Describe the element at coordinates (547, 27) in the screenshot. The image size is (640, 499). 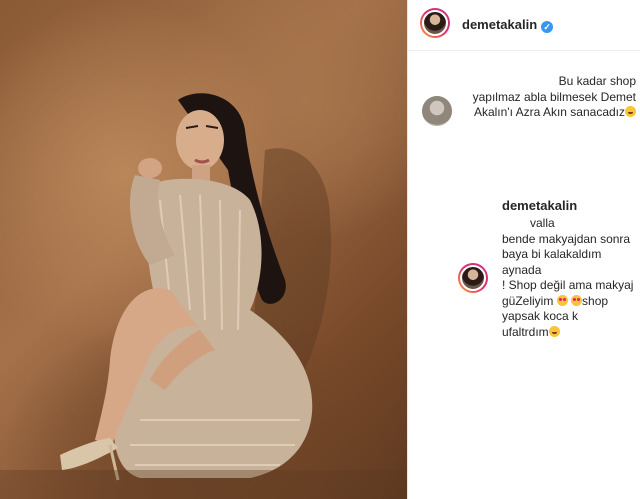
I see `verified-badge-icon: ✓` at that location.